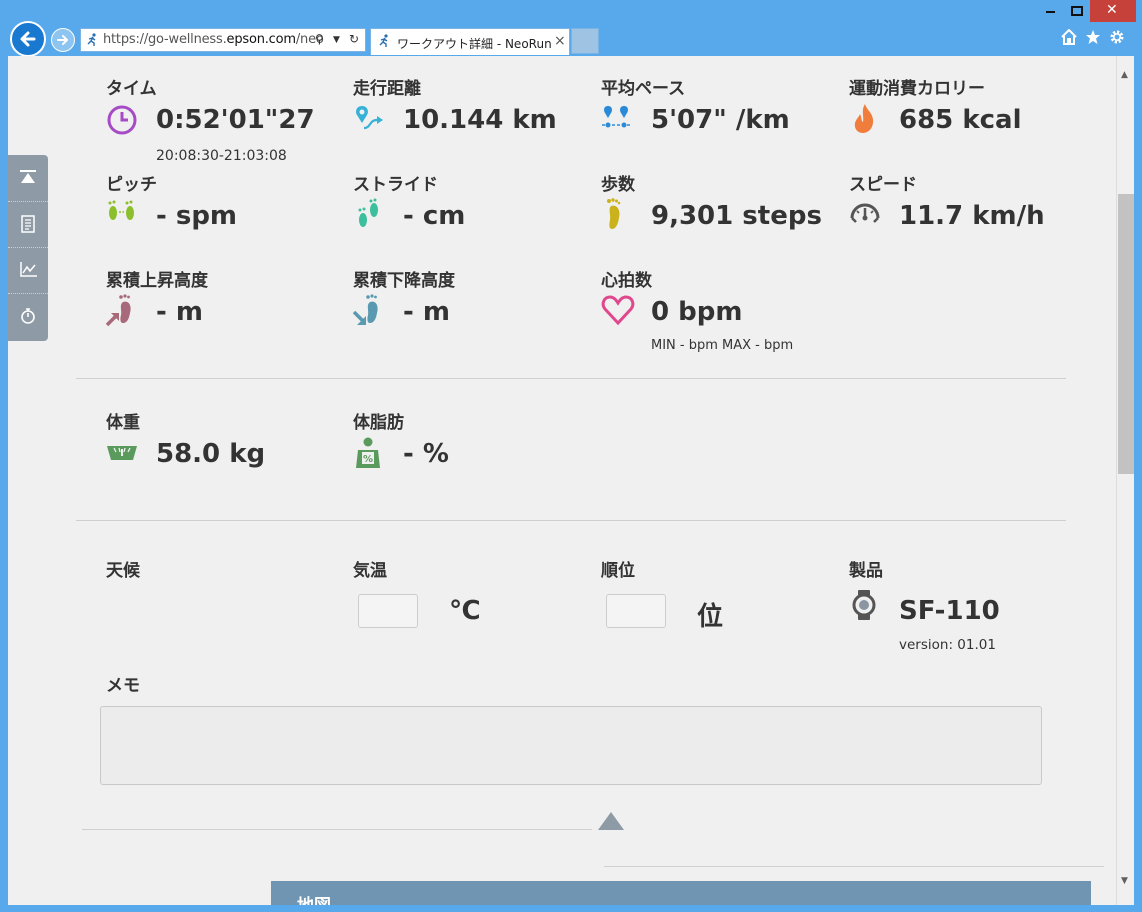  Describe the element at coordinates (474, 44) in the screenshot. I see `tab-title: ワークアウト詳細 - NeoRun` at that location.